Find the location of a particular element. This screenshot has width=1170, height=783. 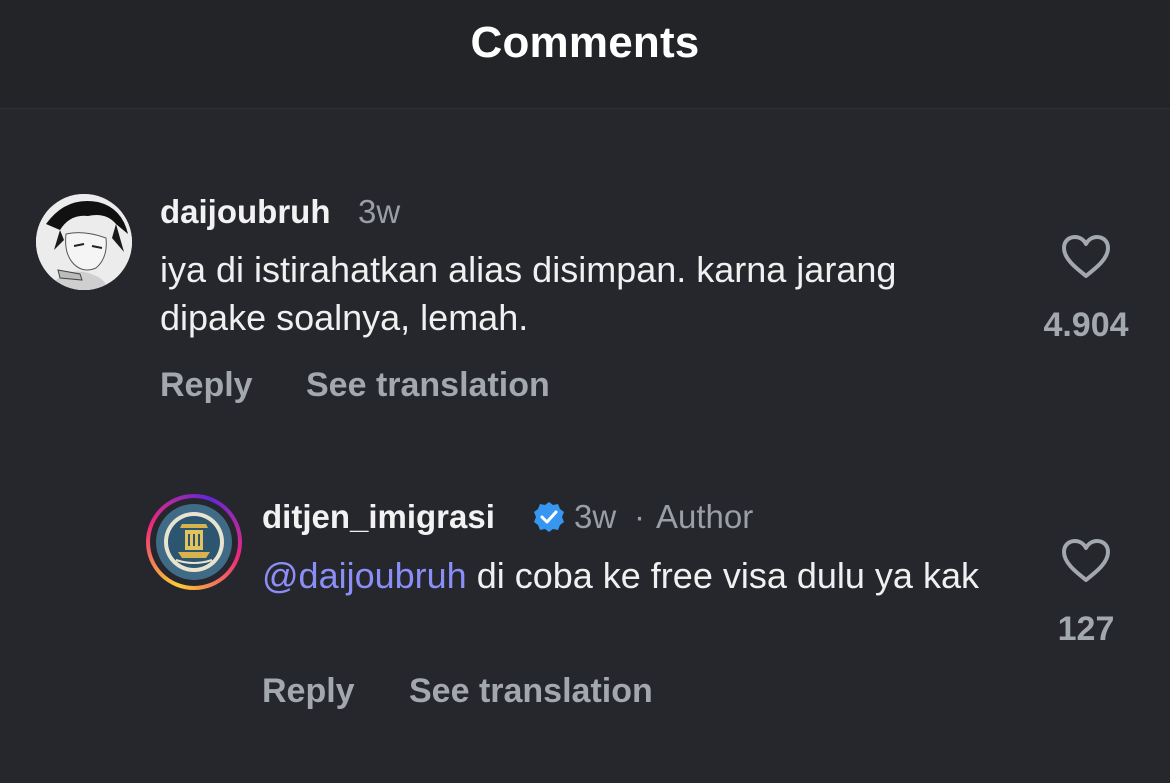

comment-username: ditjen_imigrasi is located at coordinates (378, 517).